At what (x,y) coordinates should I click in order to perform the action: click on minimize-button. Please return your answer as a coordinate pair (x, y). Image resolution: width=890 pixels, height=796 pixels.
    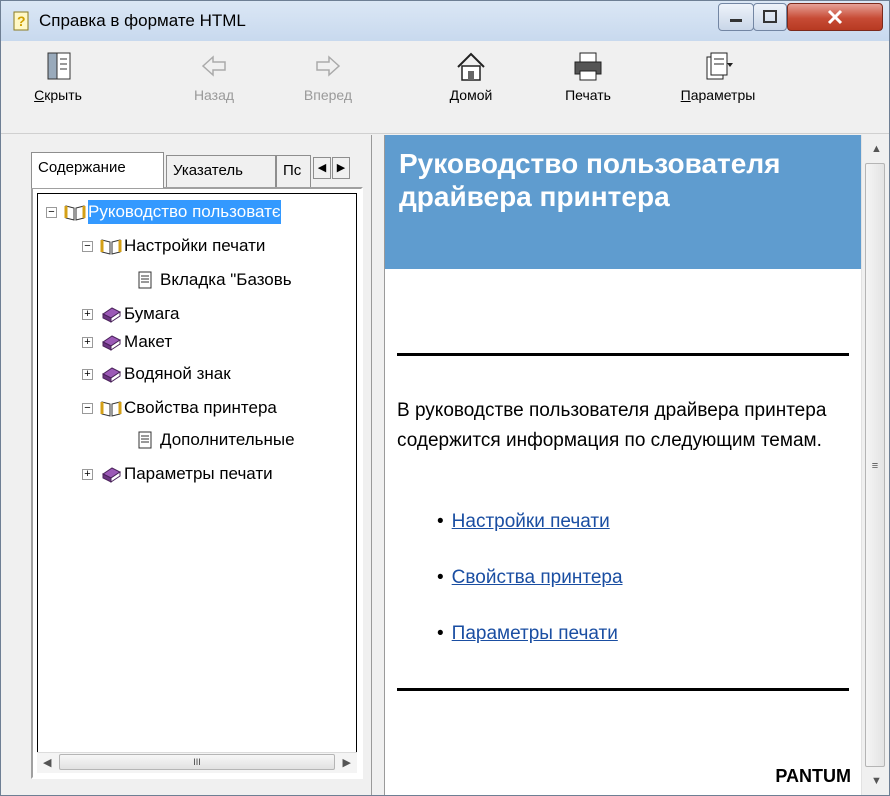
    Looking at the image, I should click on (736, 17).